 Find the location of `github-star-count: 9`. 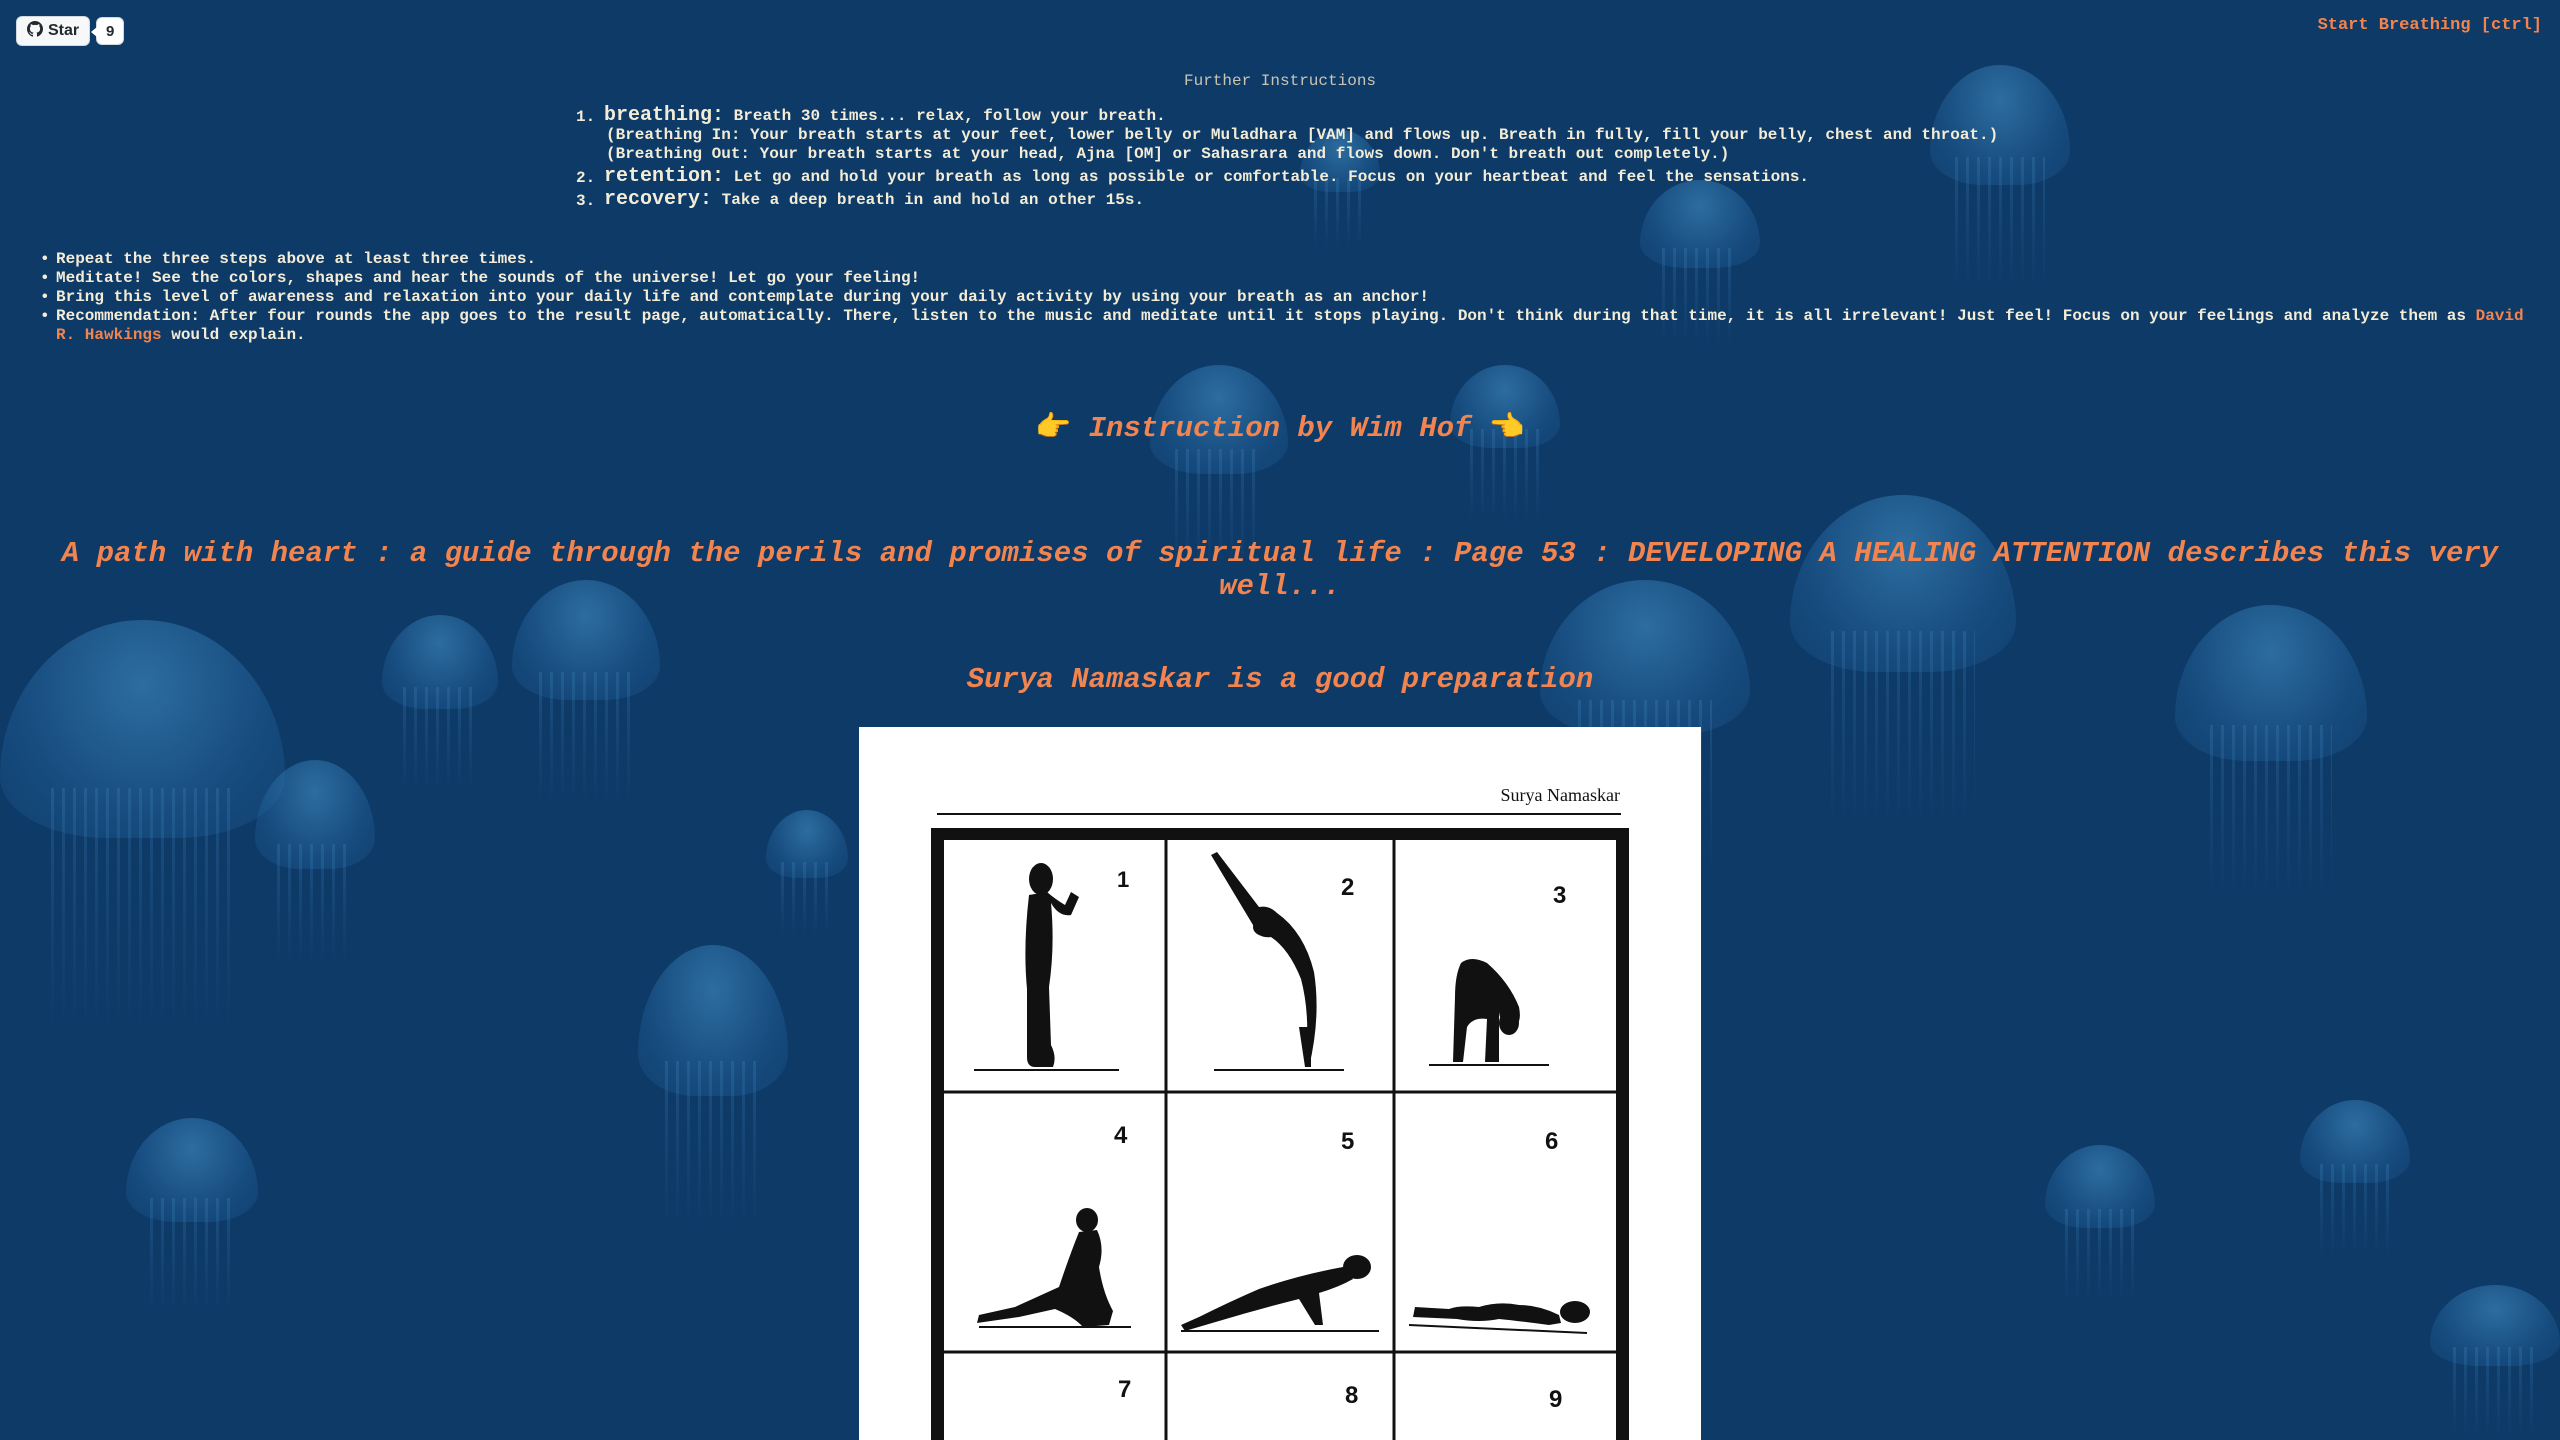

github-star-count: 9 is located at coordinates (108, 31).